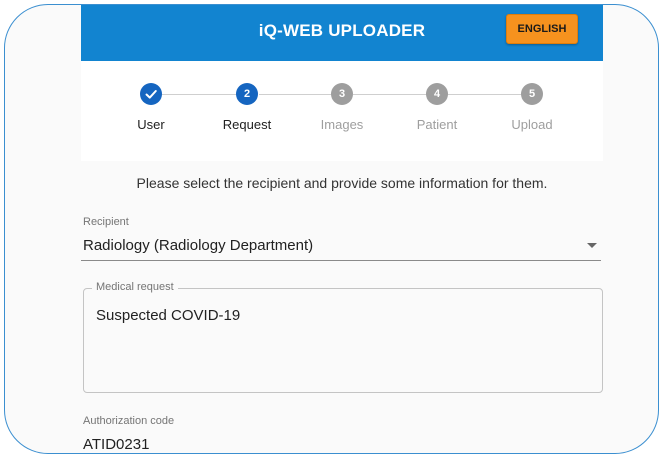  Describe the element at coordinates (532, 124) in the screenshot. I see `step-label: Upload` at that location.